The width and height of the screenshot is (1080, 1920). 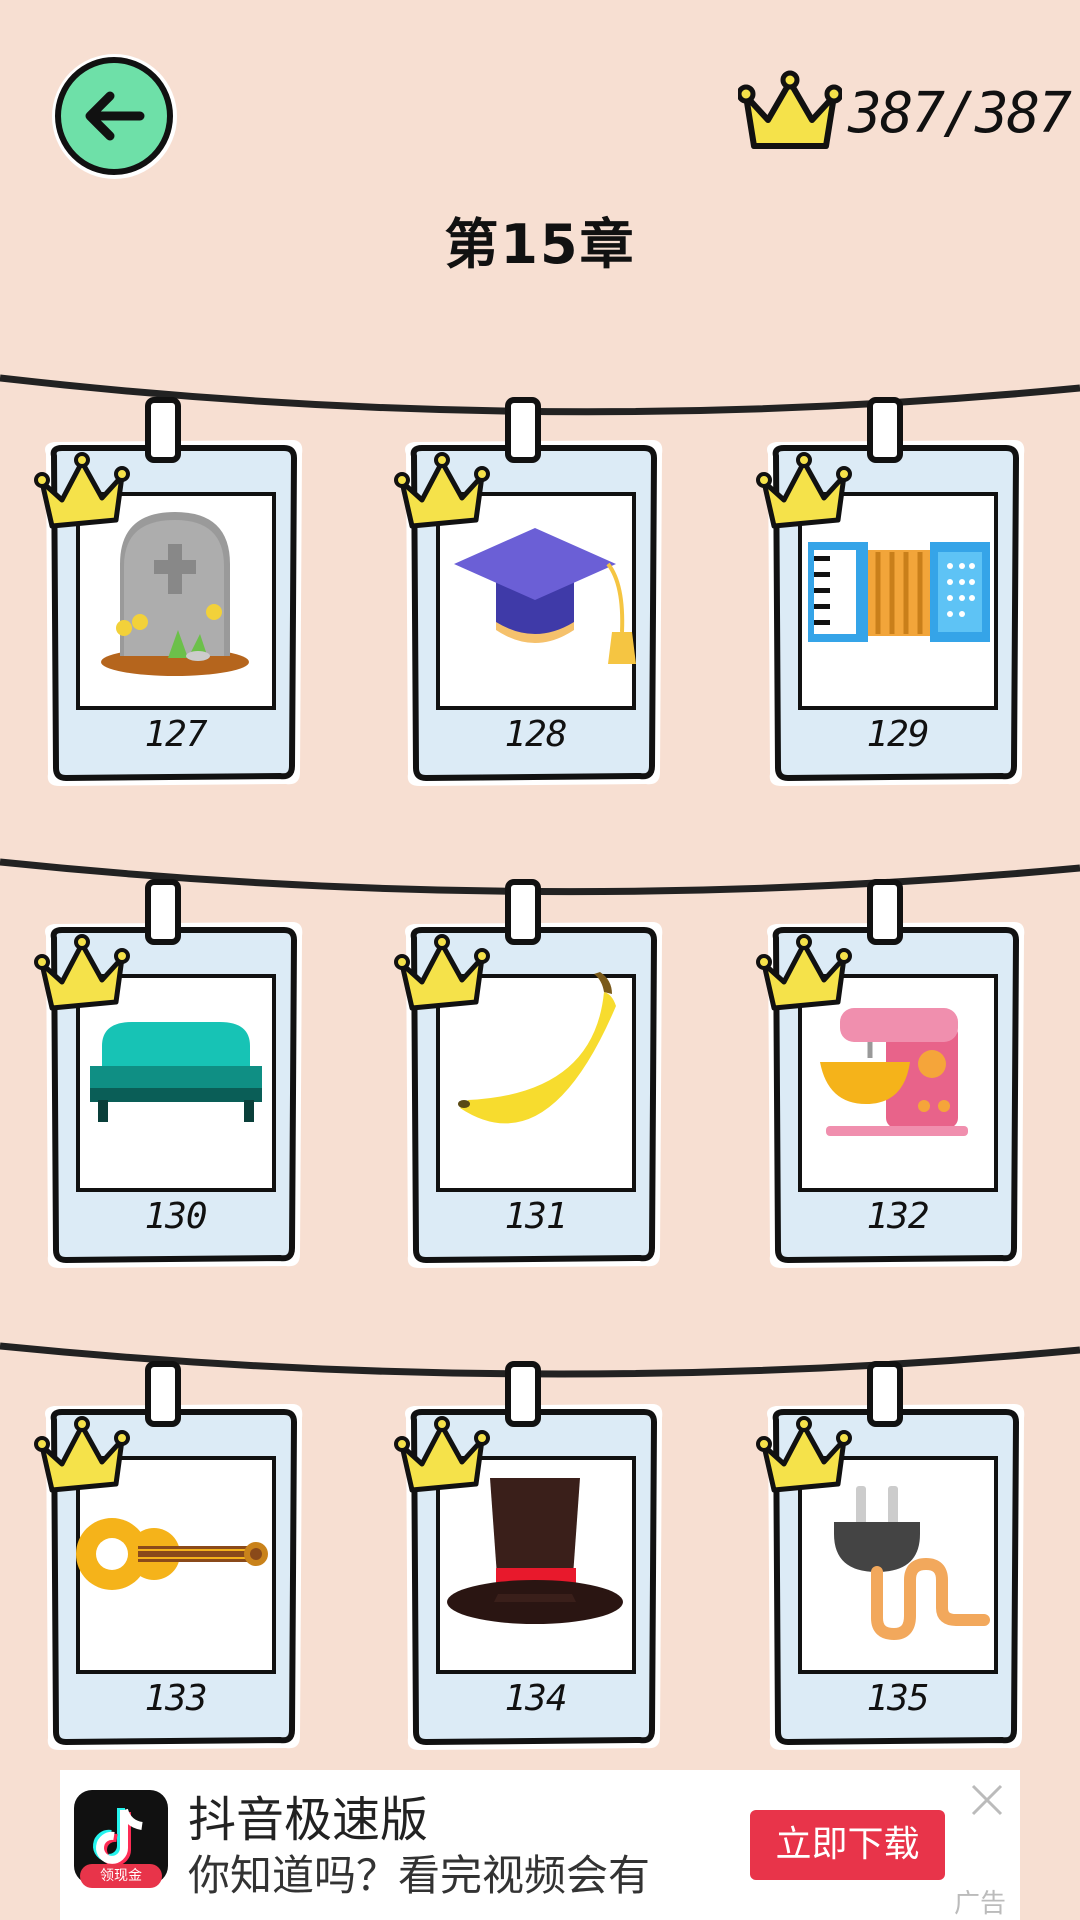 What do you see at coordinates (308, 1815) in the screenshot?
I see `ad-title: 抖音极速版` at bounding box center [308, 1815].